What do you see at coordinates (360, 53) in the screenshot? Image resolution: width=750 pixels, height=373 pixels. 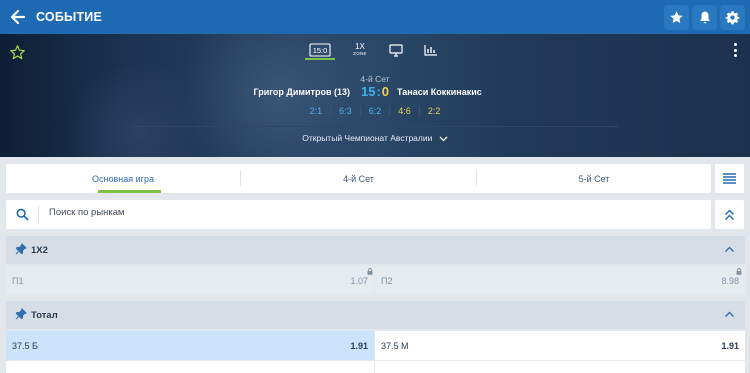 I see `zone-tab-label-bottom: ZONE` at bounding box center [360, 53].